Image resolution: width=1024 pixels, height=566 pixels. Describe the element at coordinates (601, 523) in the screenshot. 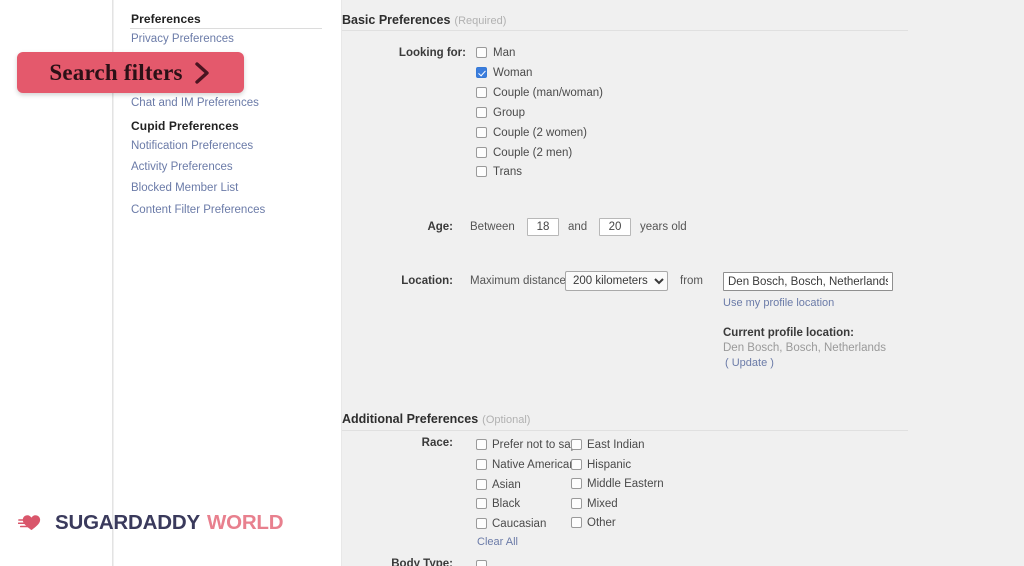

I see `checkbox-label-other: Other` at that location.